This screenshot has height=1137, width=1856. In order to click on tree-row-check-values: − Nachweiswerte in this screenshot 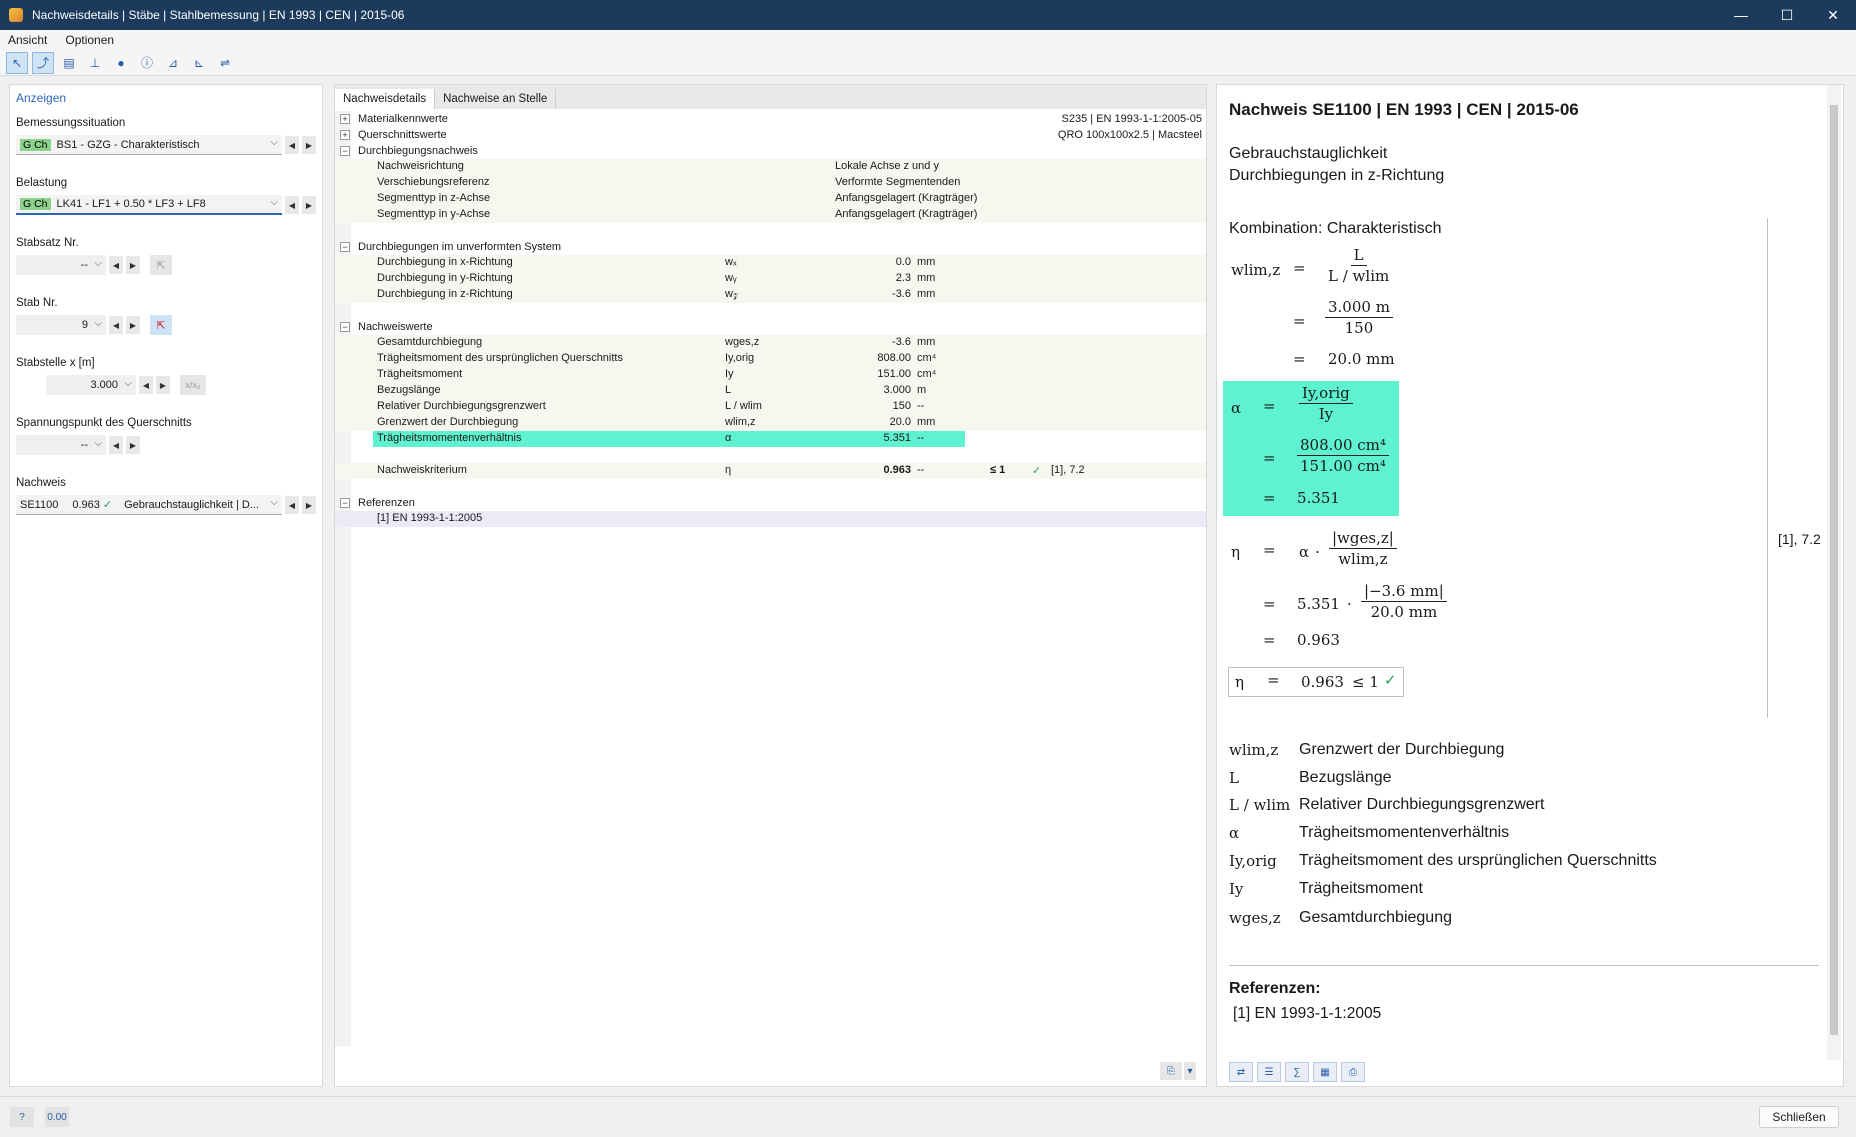, I will do `click(770, 327)`.